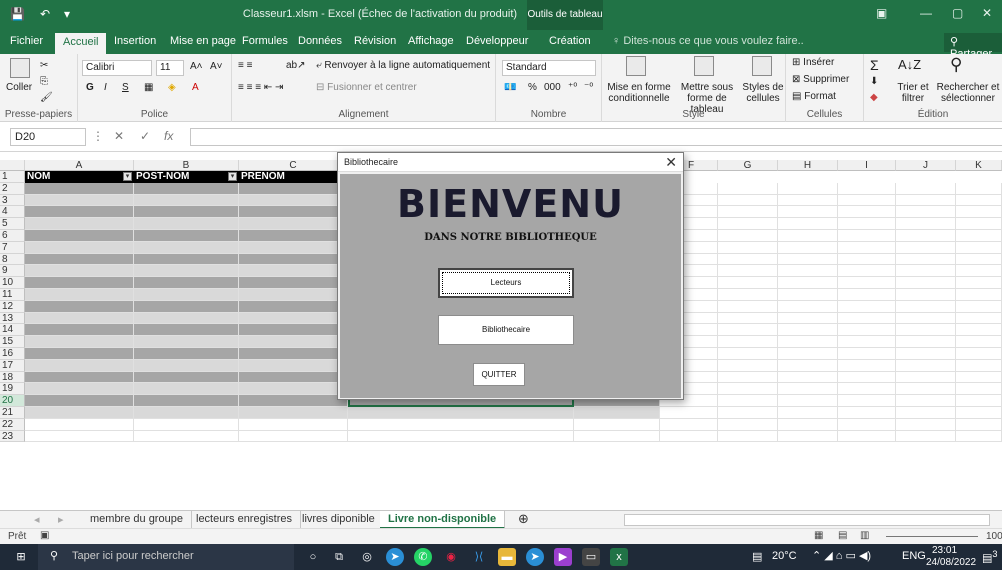 The height and width of the screenshot is (570, 1002). What do you see at coordinates (762, 66) in the screenshot?
I see `cell-styles-icon` at bounding box center [762, 66].